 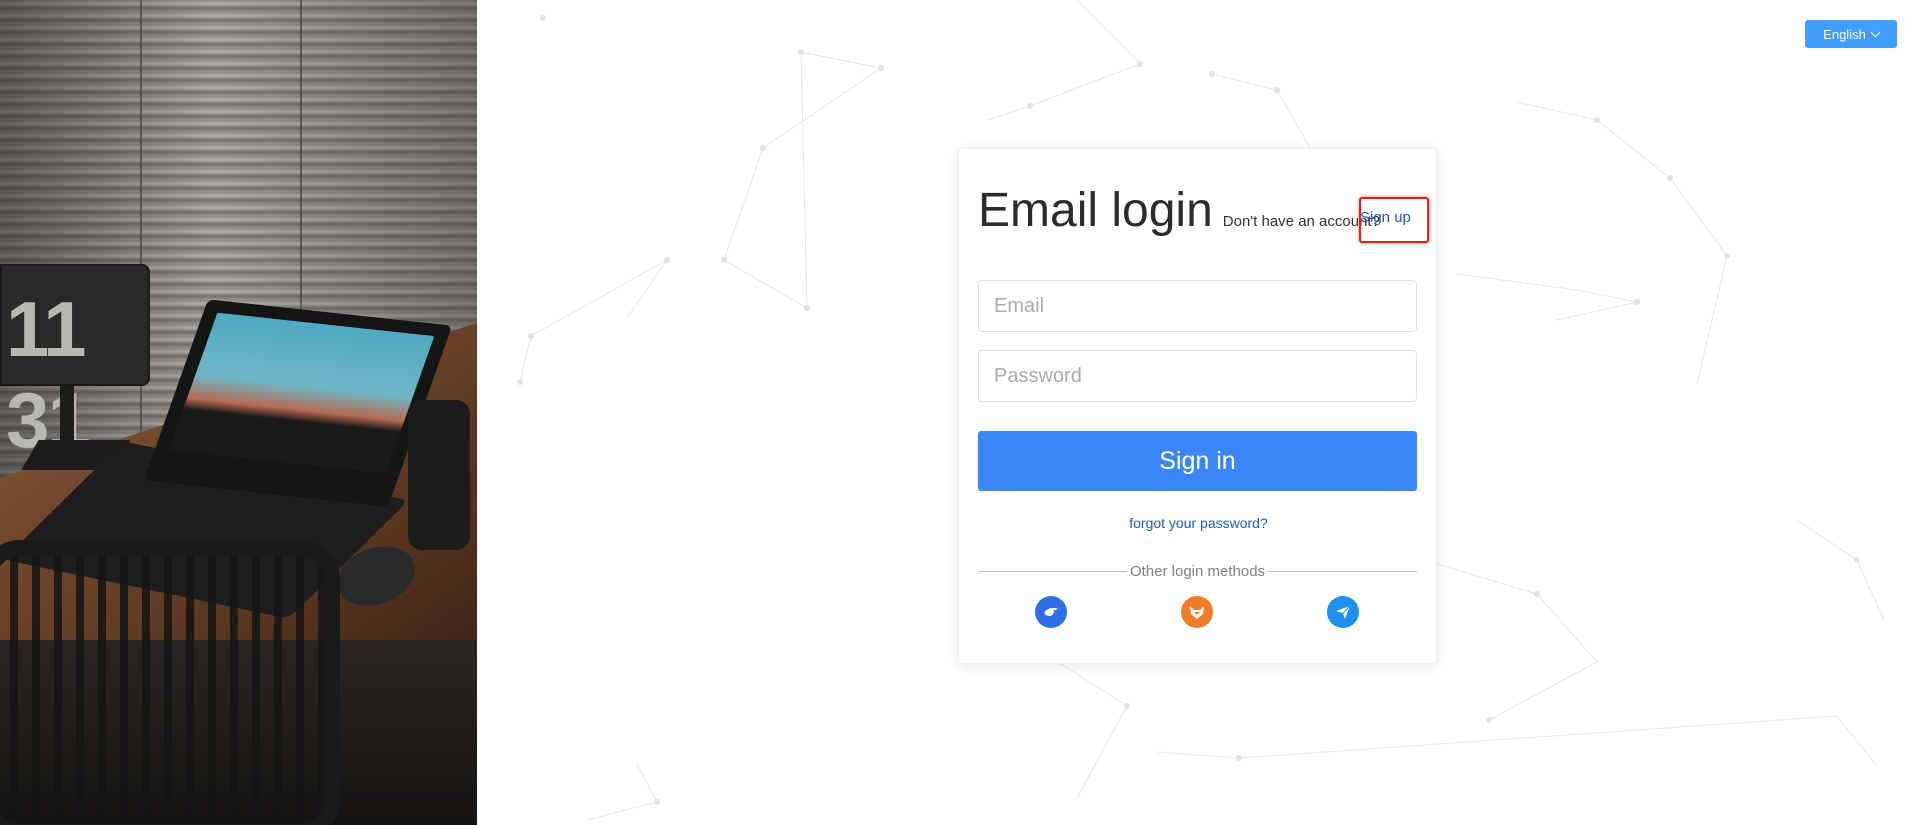 I want to click on other-login-label: Other login methods, so click(x=1197, y=571).